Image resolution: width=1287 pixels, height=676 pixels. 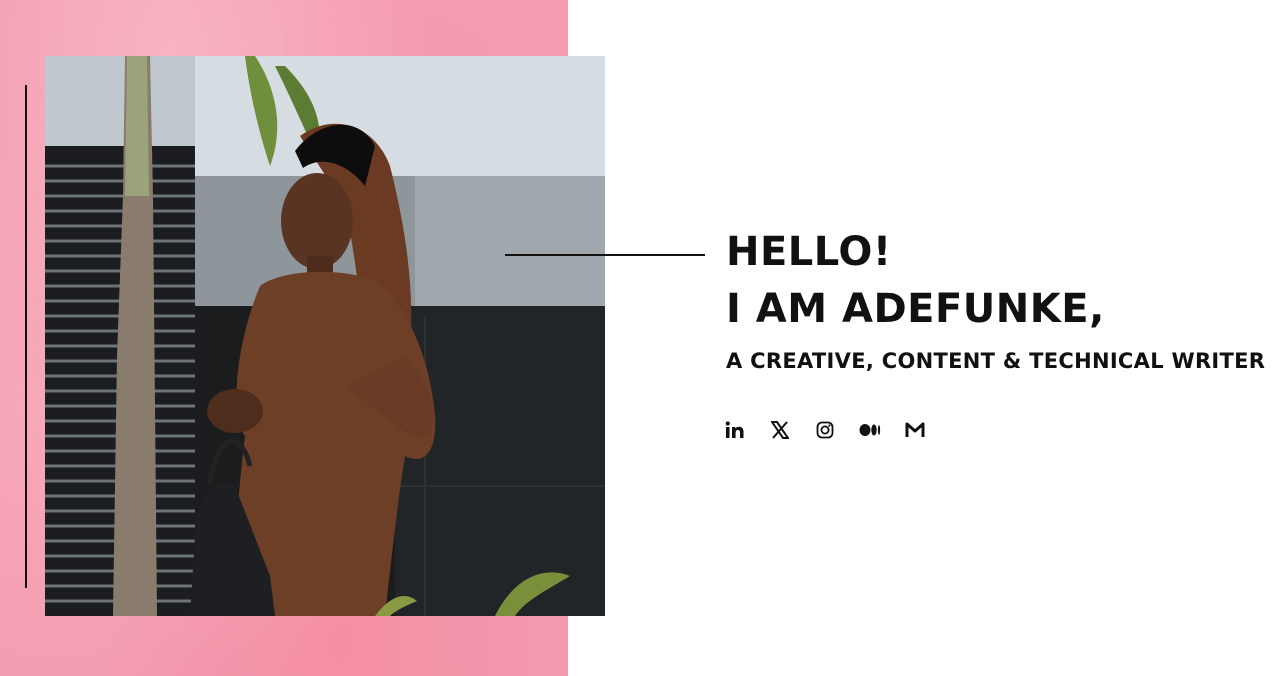 I want to click on linkedin-icon, so click(x=735, y=430).